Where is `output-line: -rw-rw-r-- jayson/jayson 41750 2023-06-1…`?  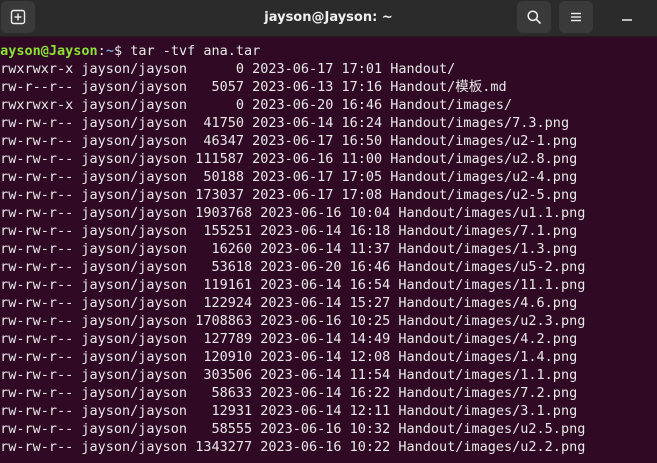
output-line: -rw-rw-r-- jayson/jayson 41750 2023-06-1… is located at coordinates (285, 123).